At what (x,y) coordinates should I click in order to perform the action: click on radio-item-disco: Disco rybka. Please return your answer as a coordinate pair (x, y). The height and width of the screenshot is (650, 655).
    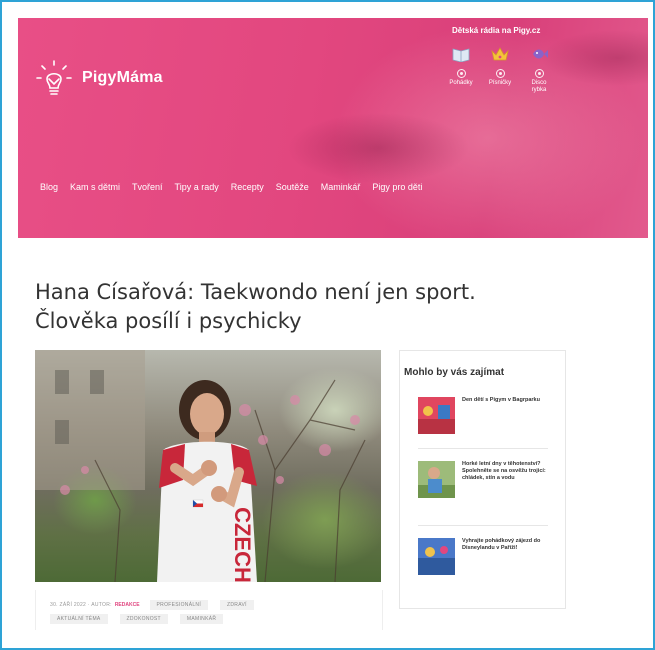
    Looking at the image, I should click on (539, 70).